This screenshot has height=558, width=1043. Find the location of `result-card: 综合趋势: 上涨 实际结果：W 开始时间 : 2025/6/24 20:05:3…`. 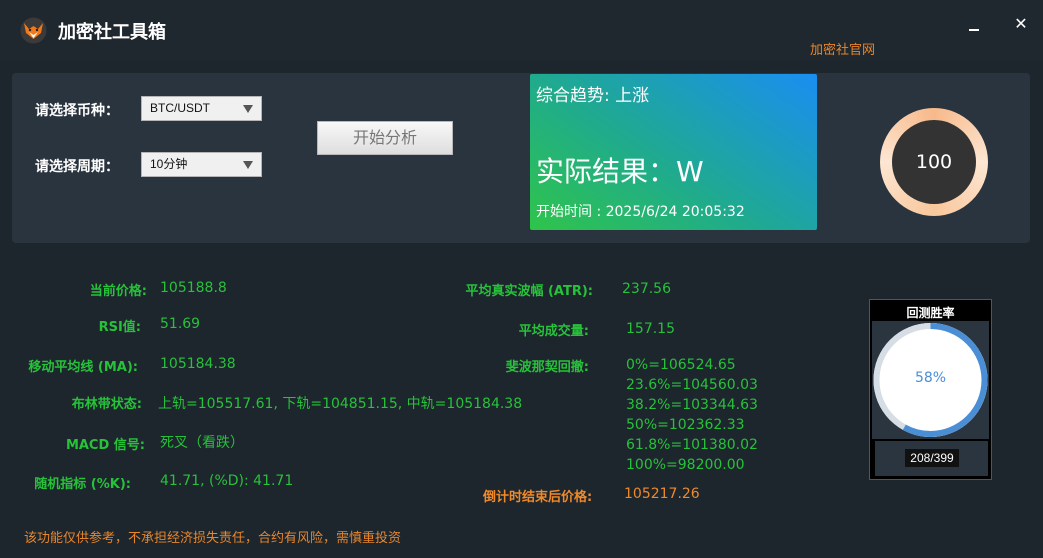

result-card: 综合趋势: 上涨 实际结果：W 开始时间 : 2025/6/24 20:05:3… is located at coordinates (673, 152).